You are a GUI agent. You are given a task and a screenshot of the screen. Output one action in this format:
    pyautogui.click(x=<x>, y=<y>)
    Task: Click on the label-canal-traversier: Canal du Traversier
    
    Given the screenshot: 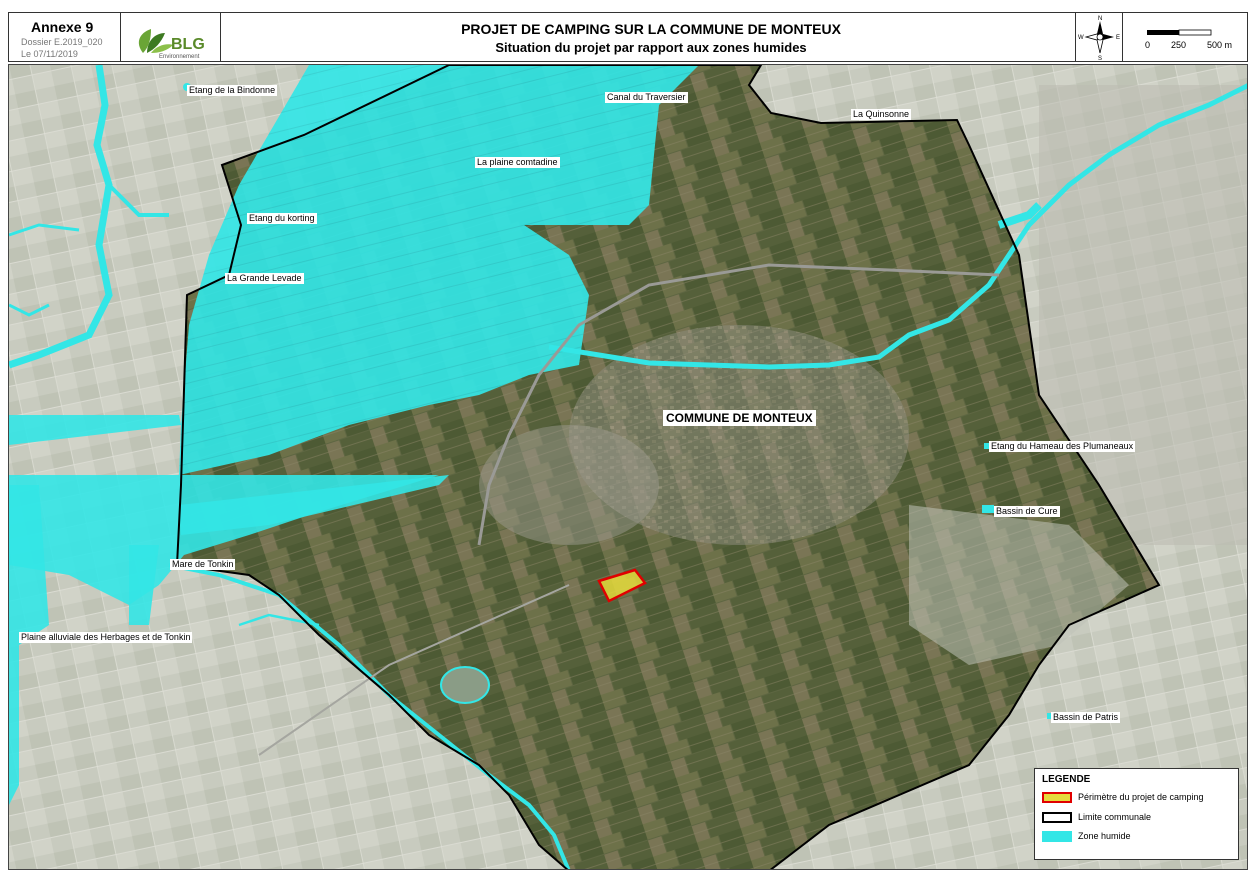 What is the action you would take?
    pyautogui.click(x=646, y=97)
    